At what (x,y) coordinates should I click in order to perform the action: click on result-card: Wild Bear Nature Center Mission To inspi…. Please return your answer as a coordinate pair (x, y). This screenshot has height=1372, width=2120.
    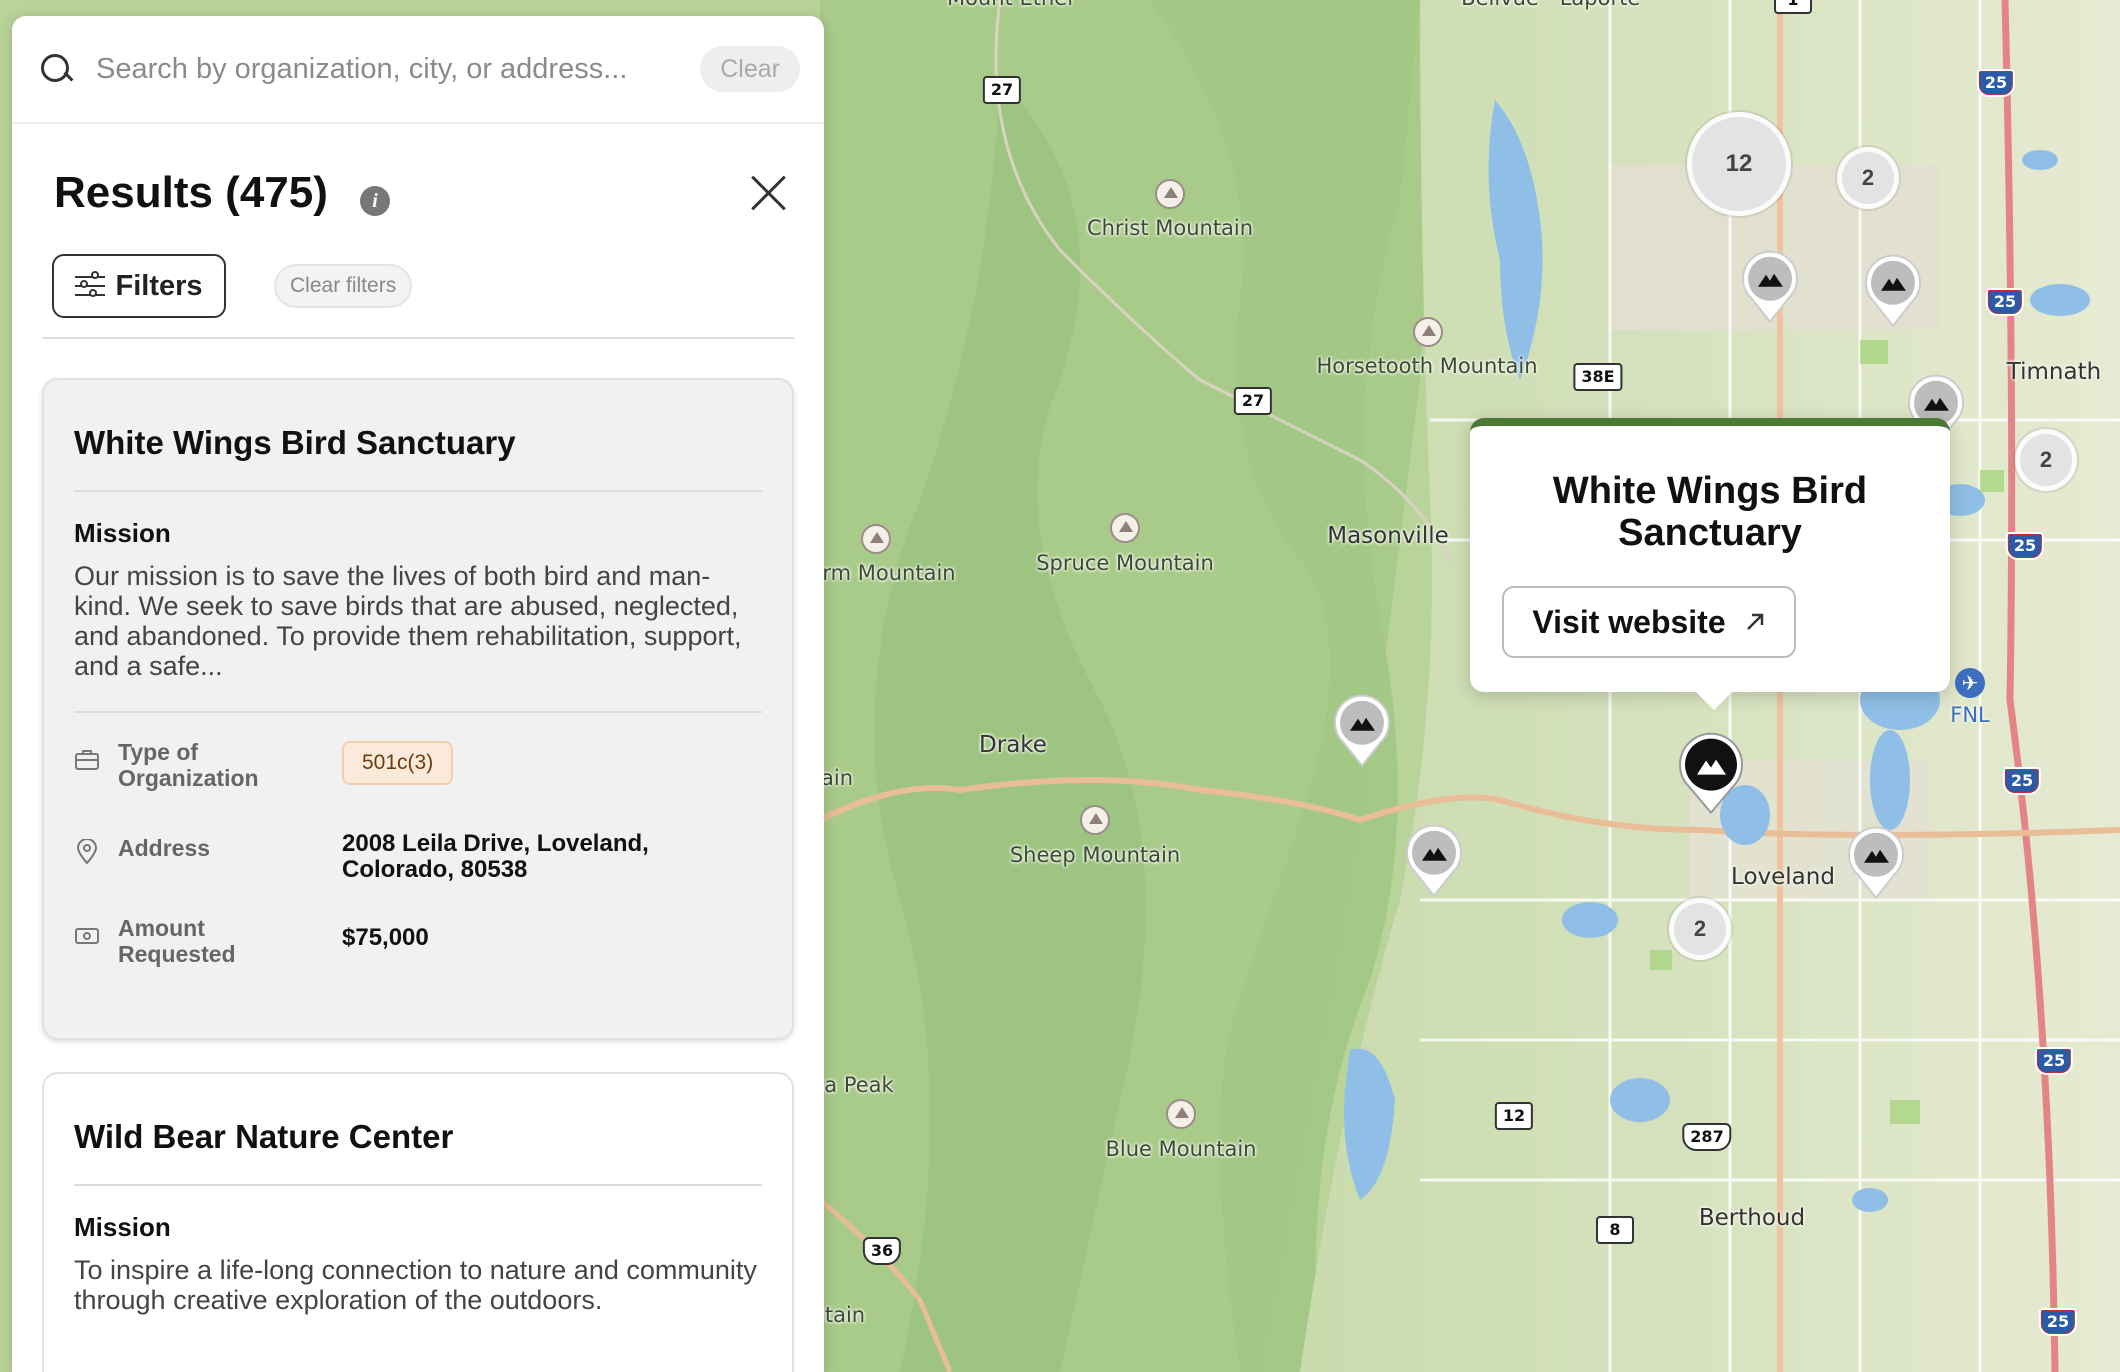
    Looking at the image, I should click on (418, 1222).